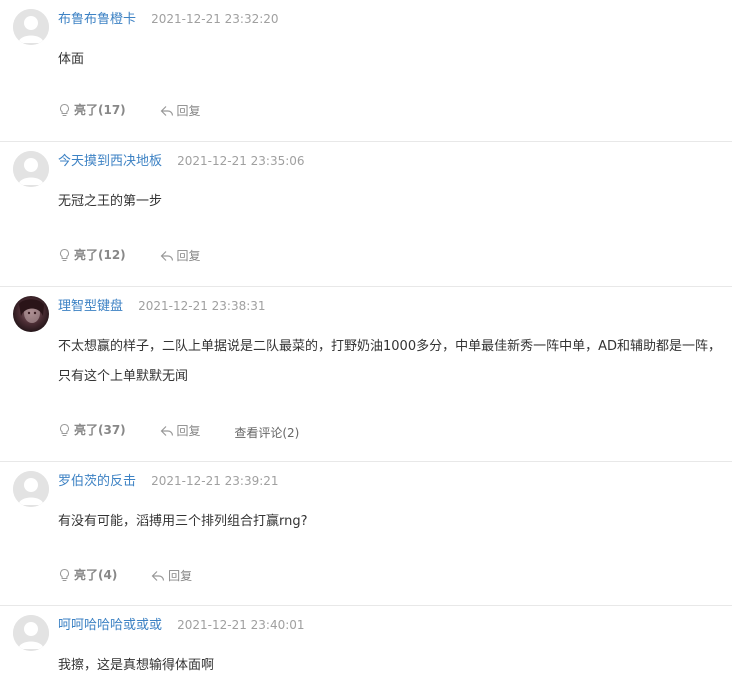  What do you see at coordinates (110, 201) in the screenshot?
I see `comment-text: 无冠之王的第一步` at bounding box center [110, 201].